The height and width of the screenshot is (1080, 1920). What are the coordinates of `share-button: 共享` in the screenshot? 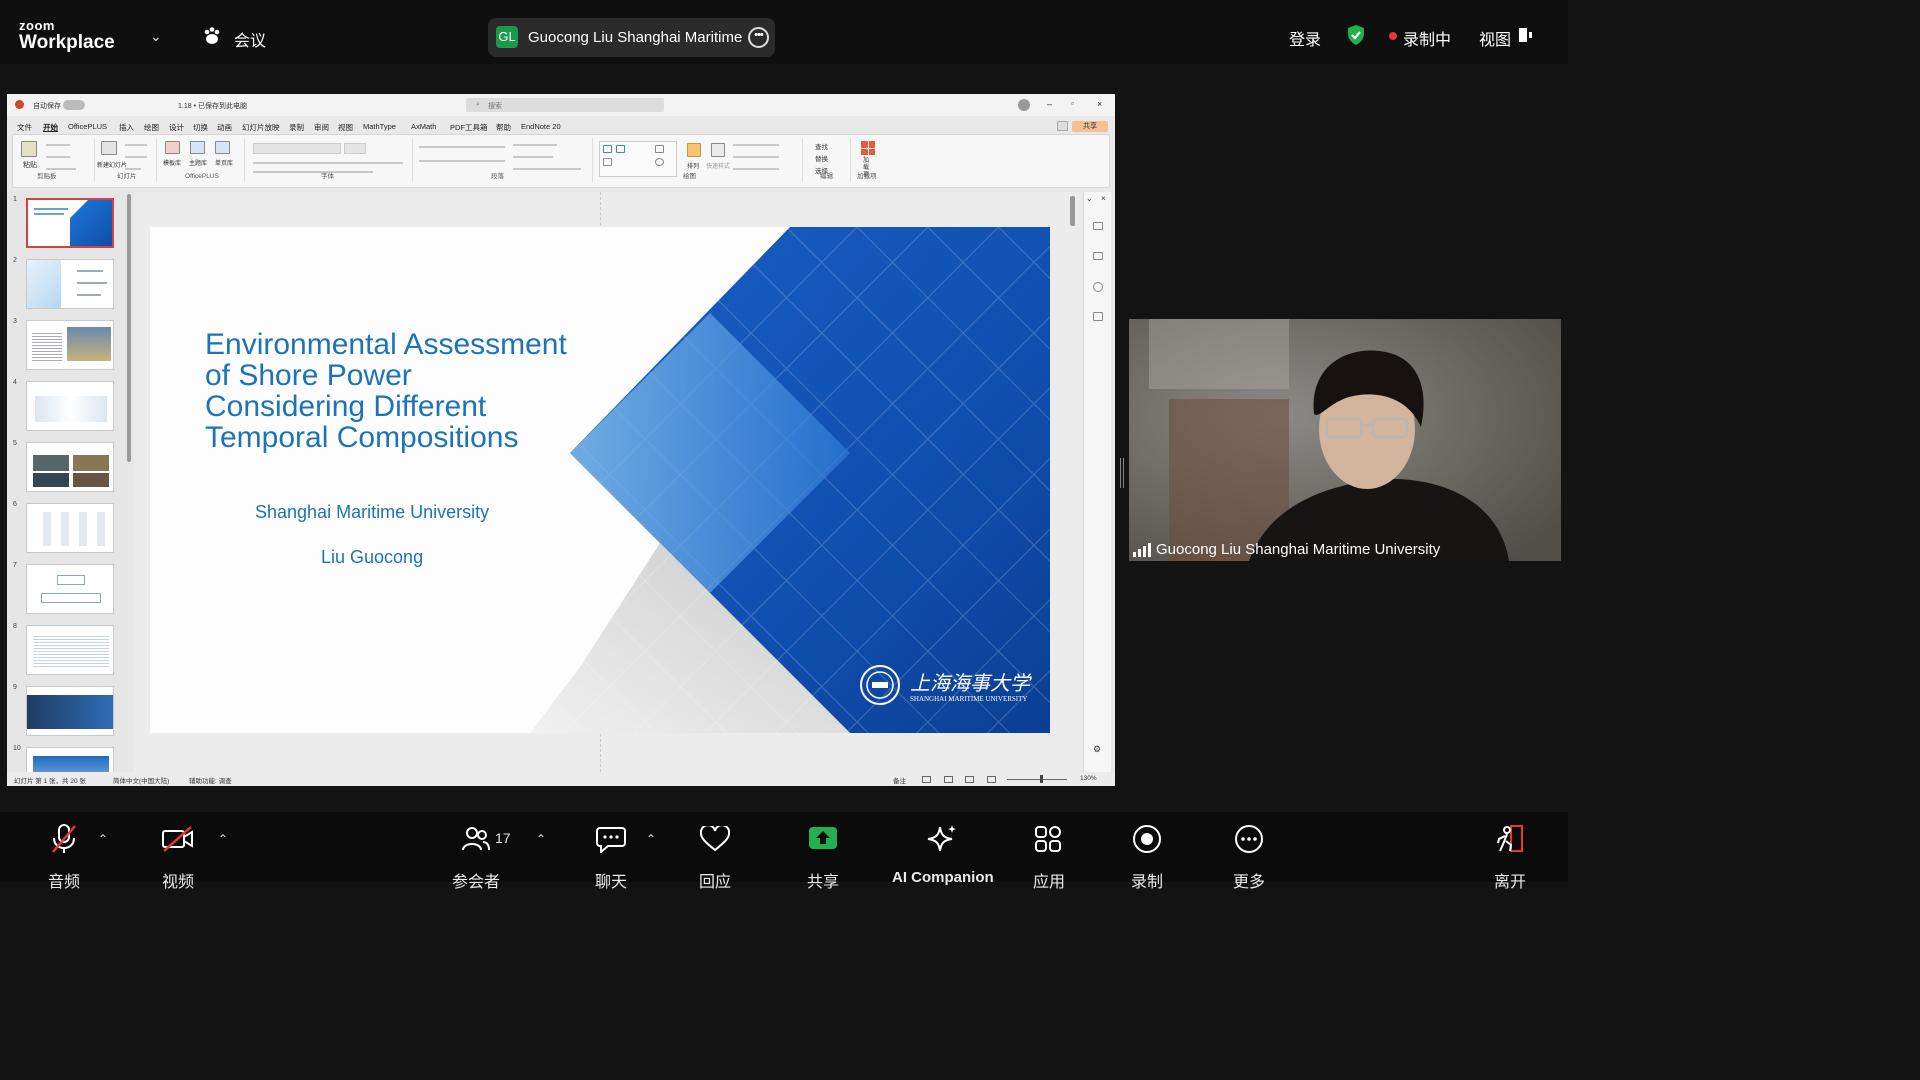 It's located at (1090, 126).